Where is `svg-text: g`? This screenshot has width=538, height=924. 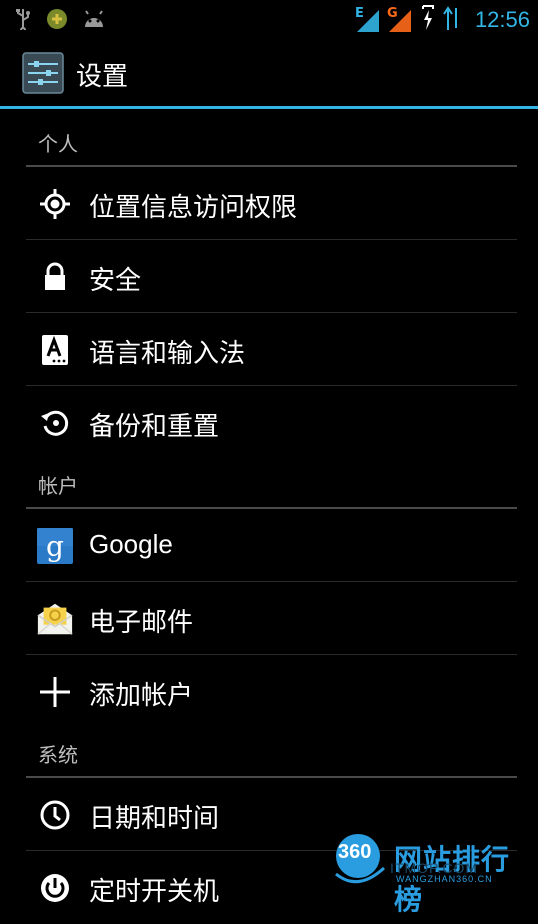
svg-text: g is located at coordinates (55, 546).